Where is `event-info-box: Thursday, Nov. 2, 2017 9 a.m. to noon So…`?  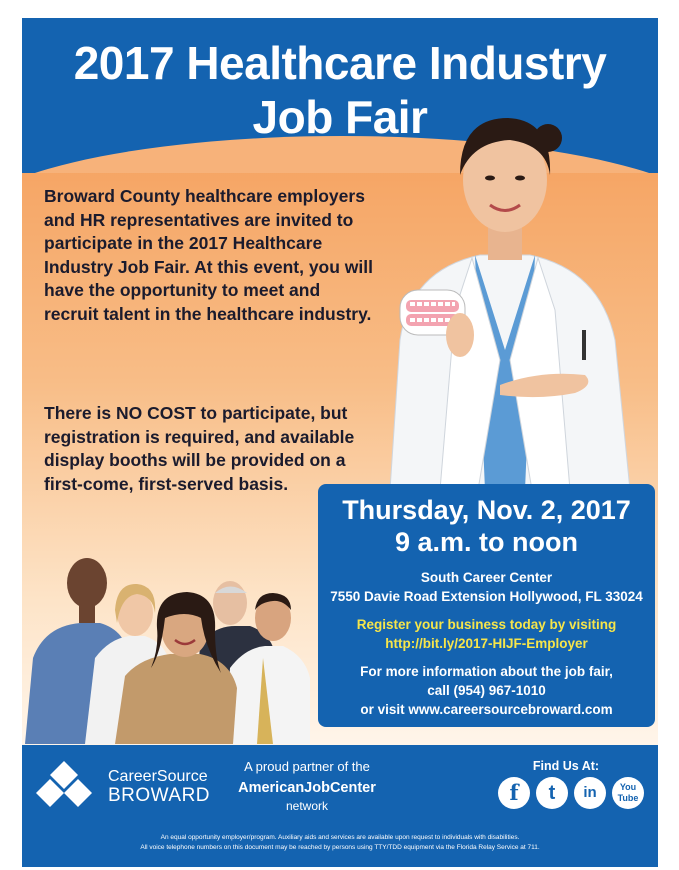 event-info-box: Thursday, Nov. 2, 2017 9 a.m. to noon So… is located at coordinates (486, 605).